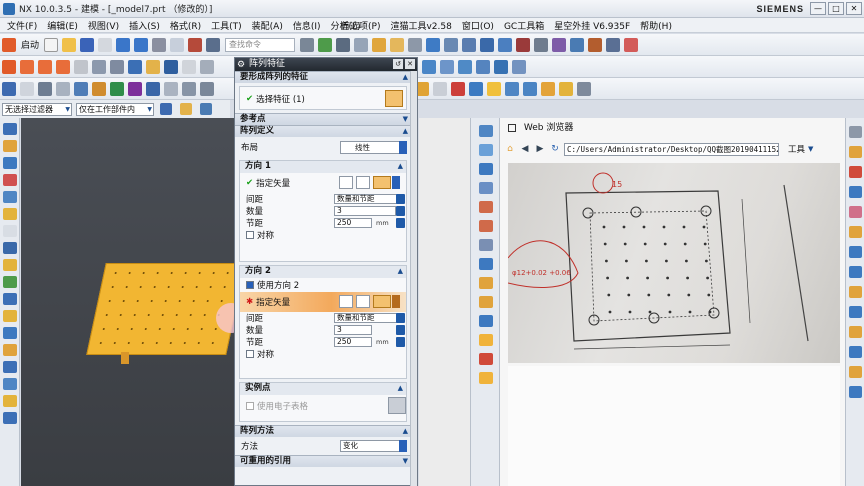  I want to click on layout-icon, so click(855, 152).